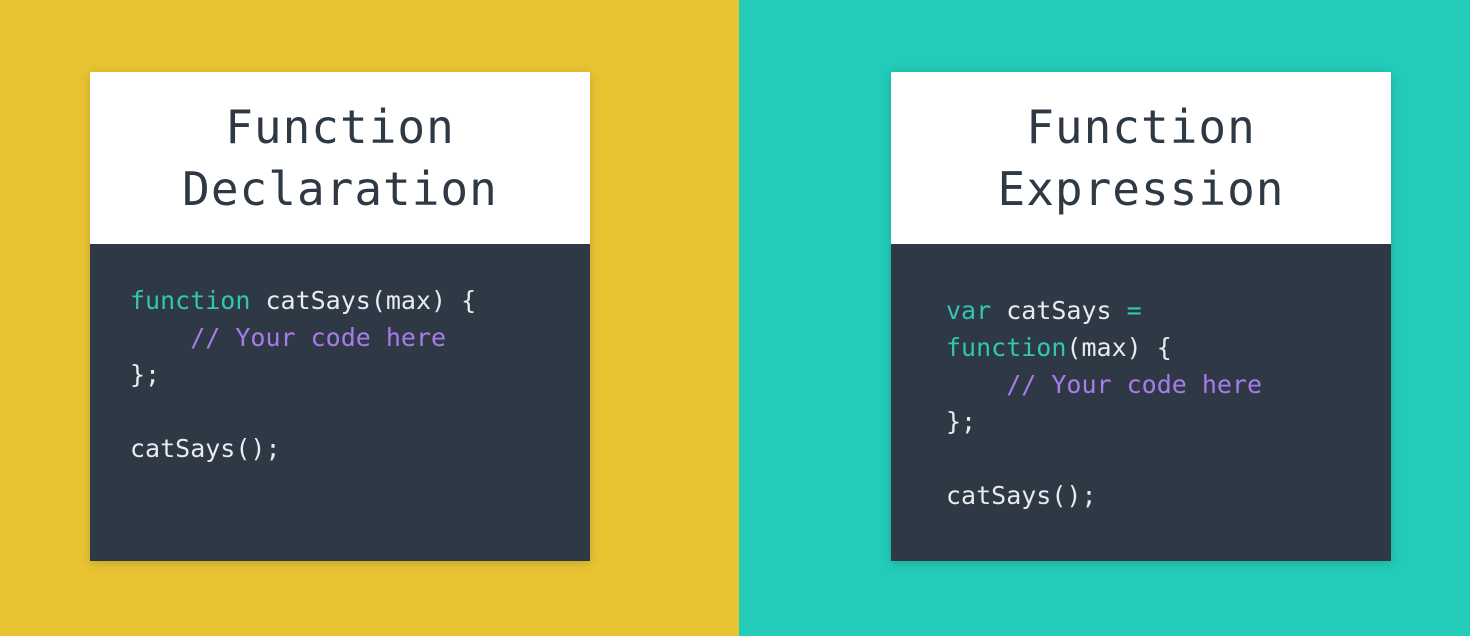 This screenshot has height=636, width=1470. I want to click on card-header: Function Expression, so click(1141, 158).